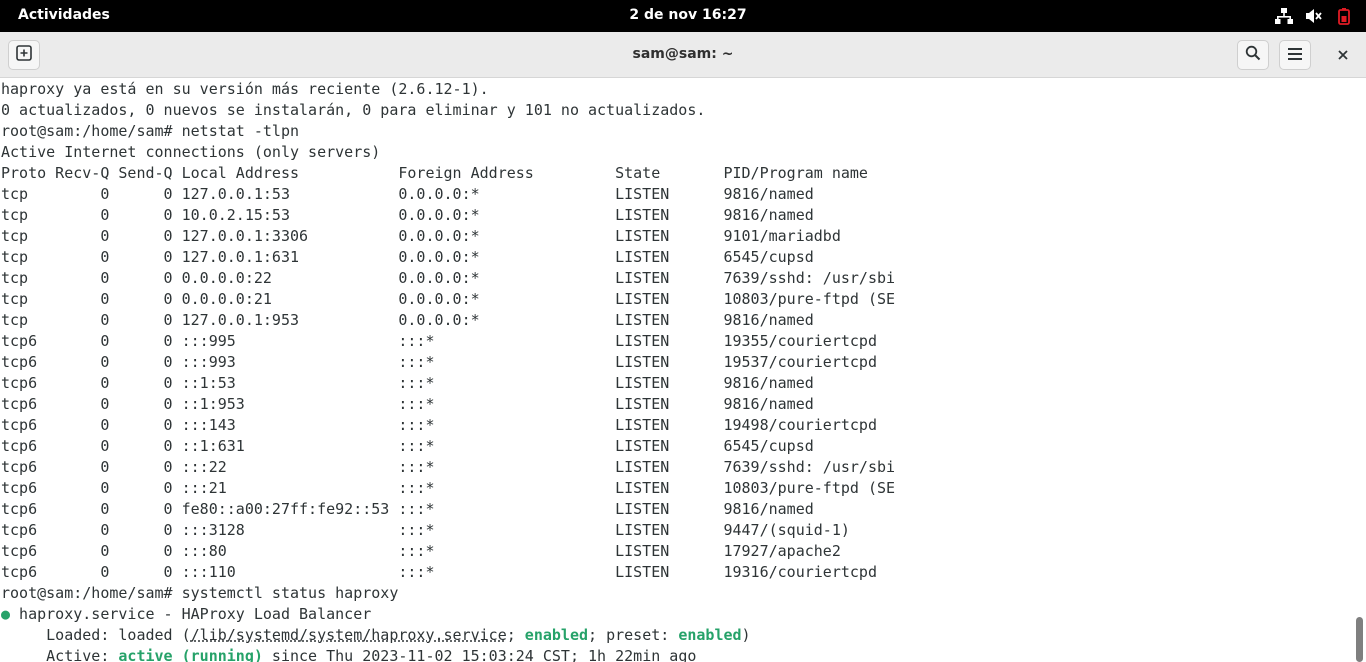 This screenshot has width=1366, height=662. What do you see at coordinates (150, 131) in the screenshot?
I see `prompt-line: root@sam:/home/sam# netstat -tlpn` at bounding box center [150, 131].